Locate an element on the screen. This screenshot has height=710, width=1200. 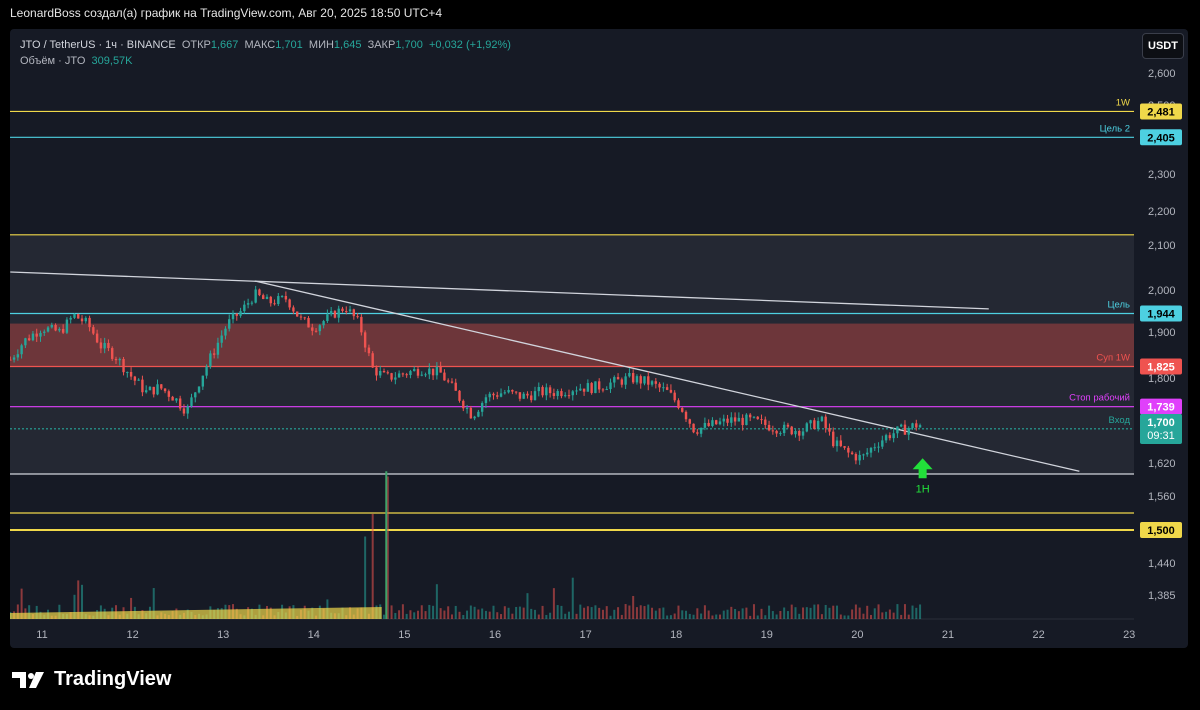
x-tick-label: 20 is located at coordinates (857, 635).